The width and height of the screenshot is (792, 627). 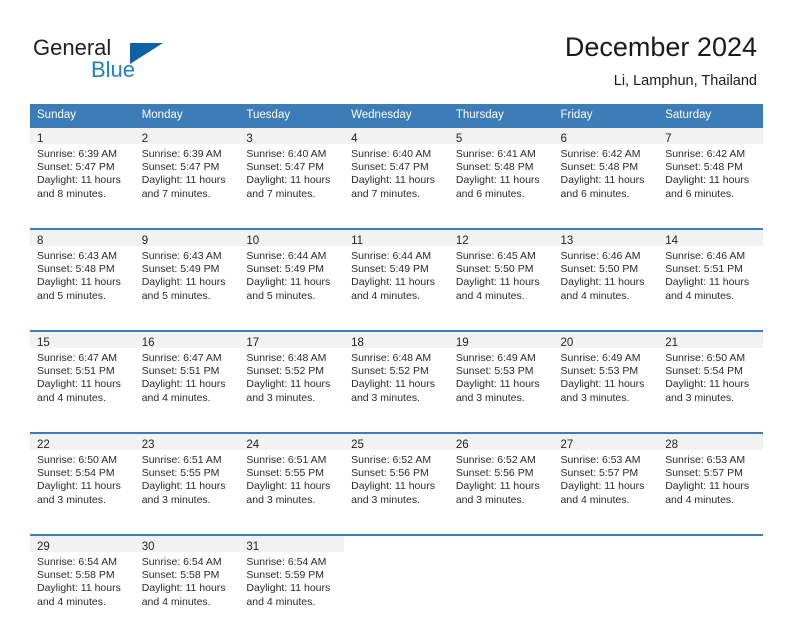 What do you see at coordinates (391, 460) in the screenshot?
I see `sunrise-text: Sunrise: 6:52 AM` at bounding box center [391, 460].